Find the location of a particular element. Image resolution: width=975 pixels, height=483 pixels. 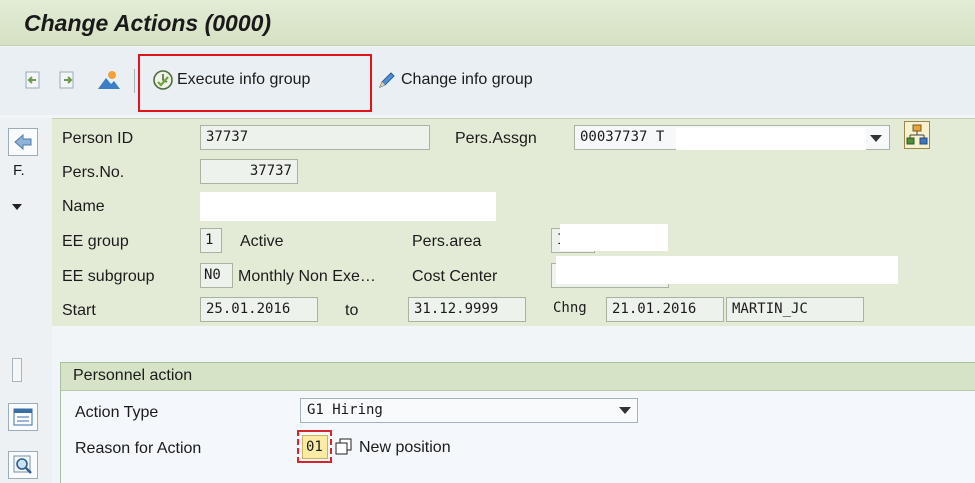

group-title-bar: Personnel action is located at coordinates (518, 377).